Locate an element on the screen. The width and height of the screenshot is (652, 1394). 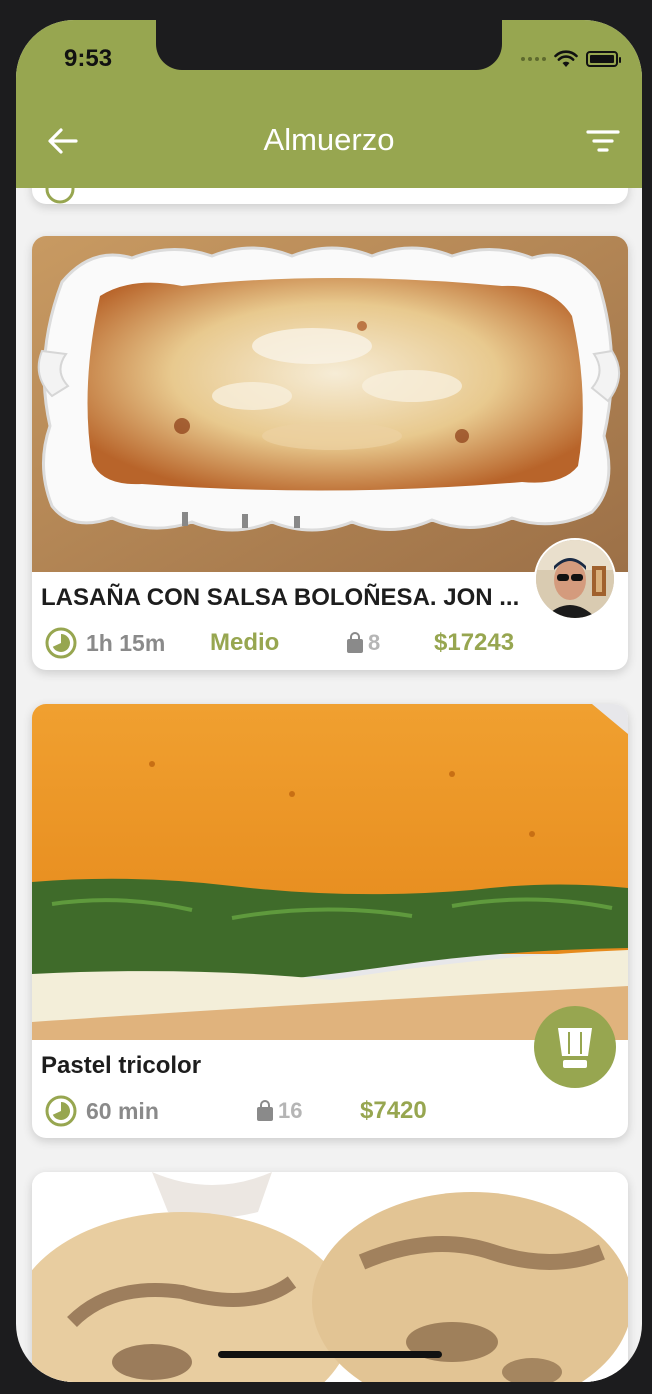
ingredient-count: 8 is located at coordinates (363, 643).